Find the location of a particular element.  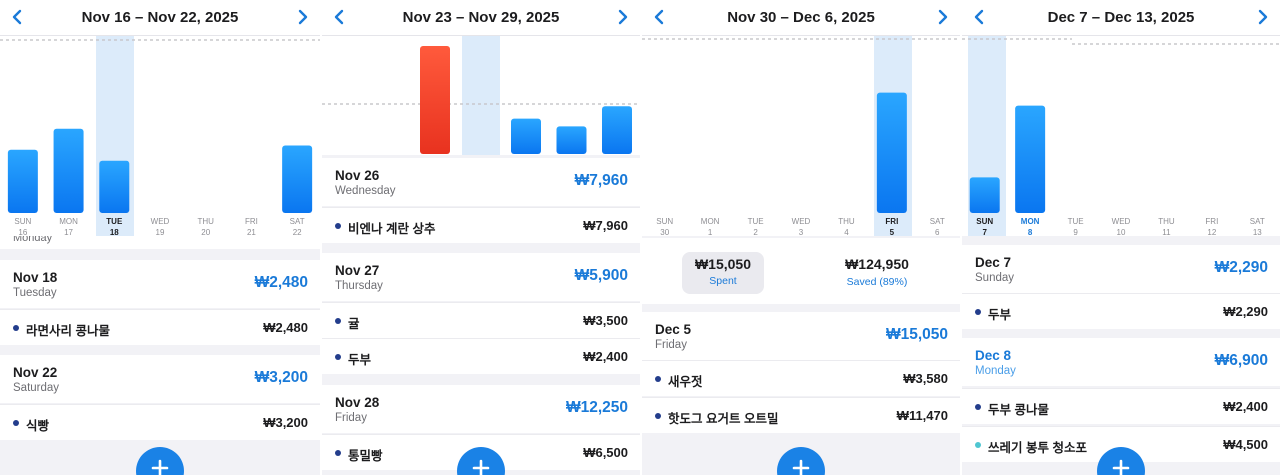

expense-item: 핫도그 요거트 오트밀 ₩11,470 is located at coordinates (801, 415).